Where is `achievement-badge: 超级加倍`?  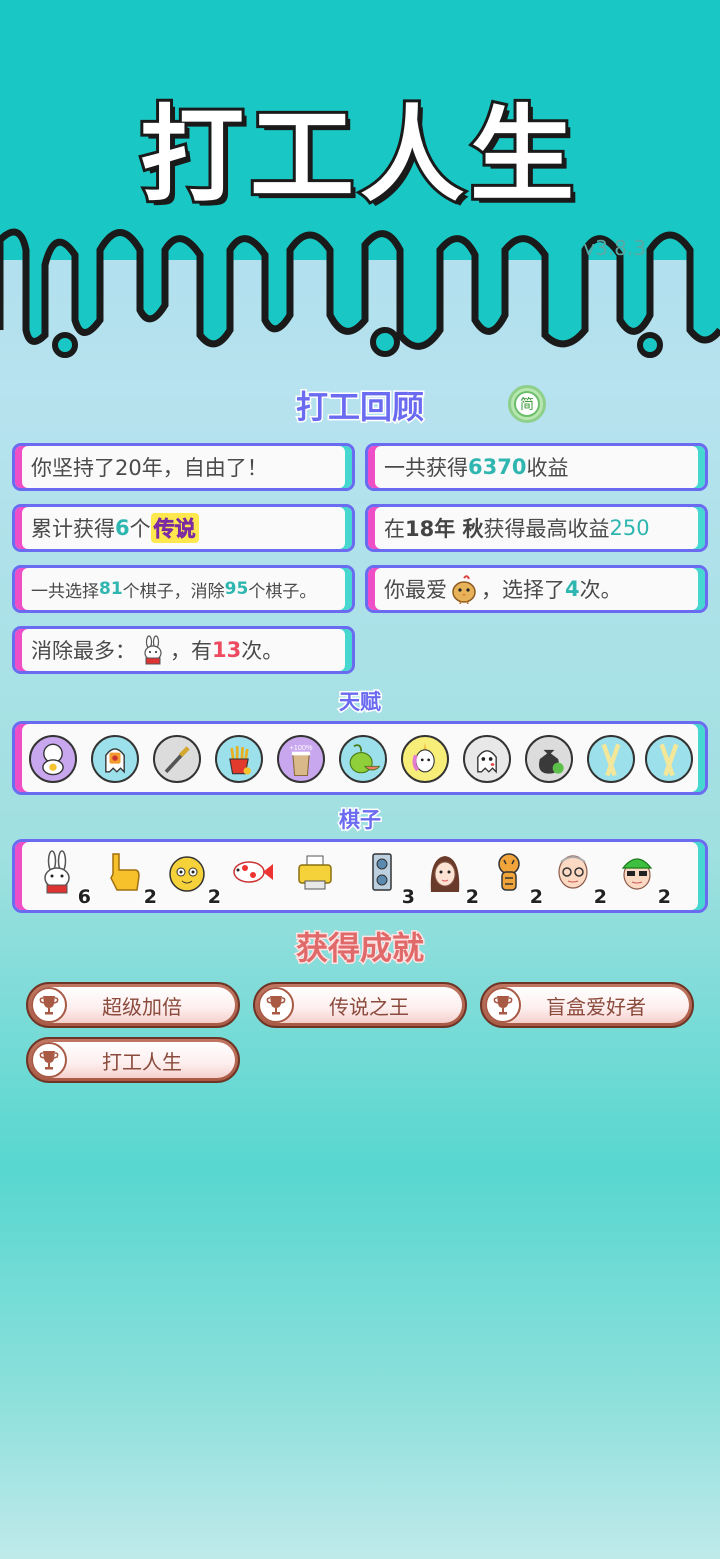
achievement-badge: 超级加倍 is located at coordinates (133, 1005).